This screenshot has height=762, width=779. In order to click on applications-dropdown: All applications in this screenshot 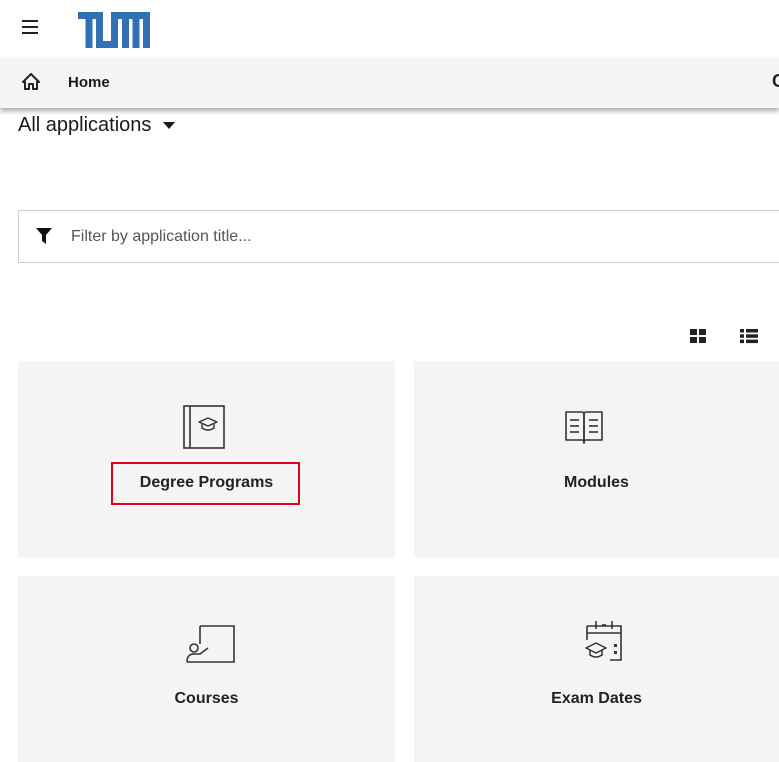, I will do `click(97, 125)`.